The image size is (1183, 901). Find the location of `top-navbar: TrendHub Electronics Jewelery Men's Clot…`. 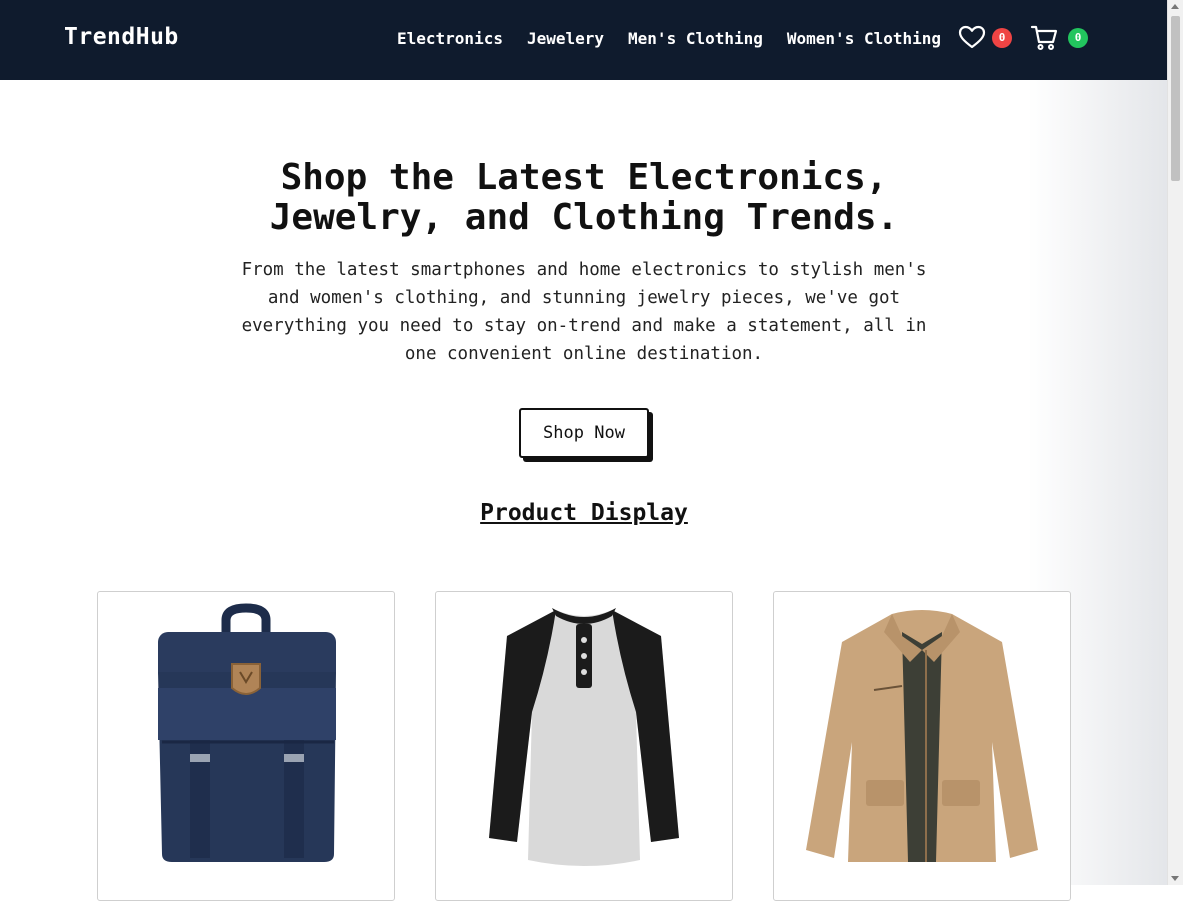

top-navbar: TrendHub Electronics Jewelery Men's Clot… is located at coordinates (584, 40).